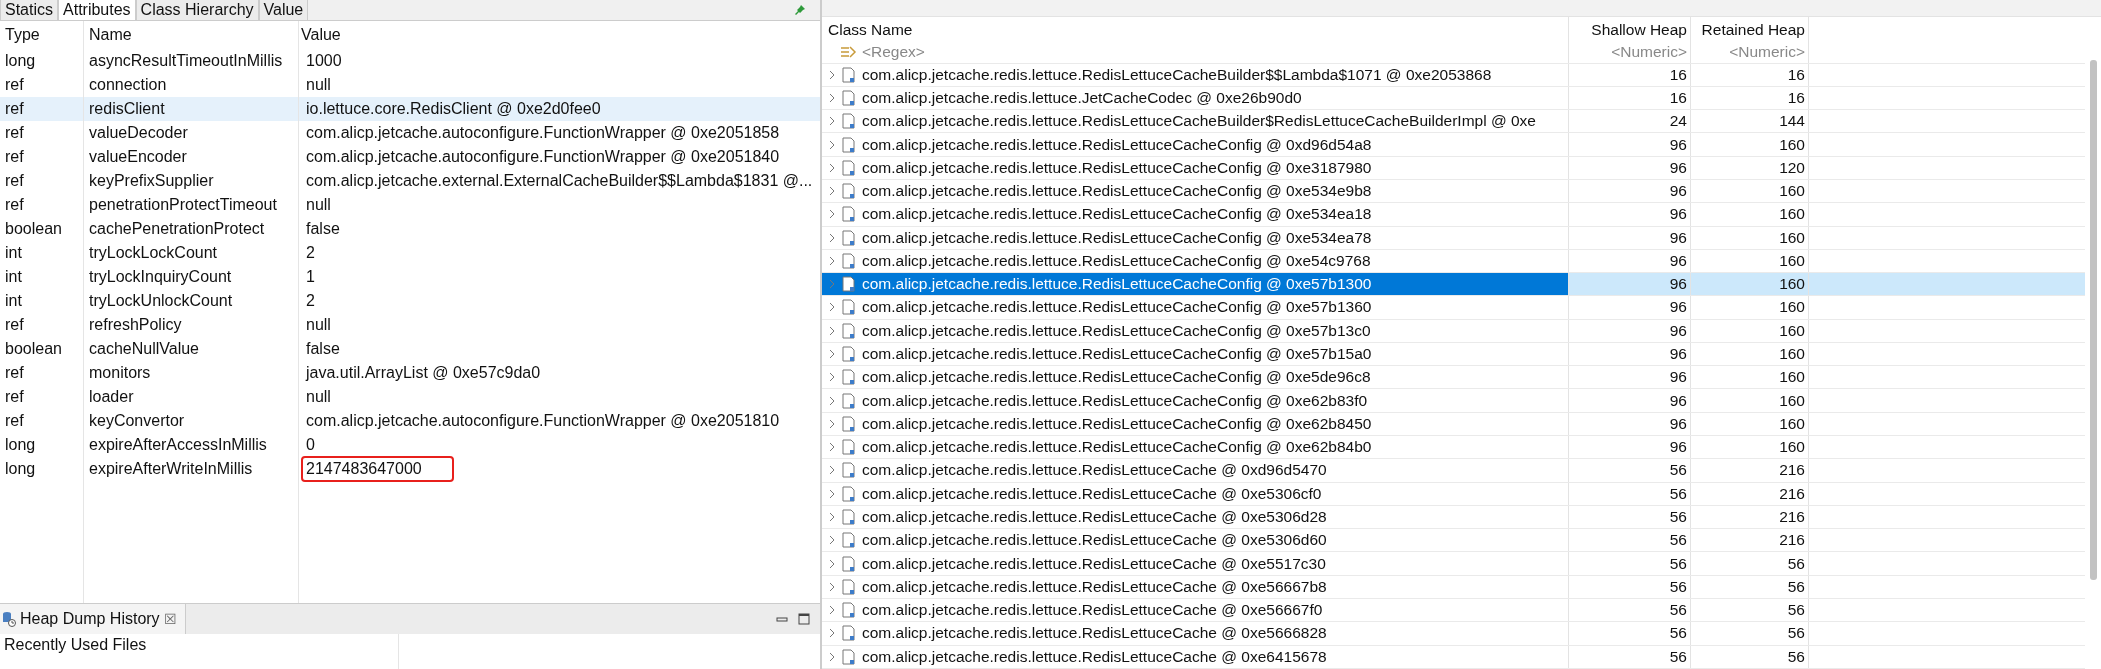 This screenshot has height=669, width=2101. What do you see at coordinates (29, 10) in the screenshot?
I see `inspector-tab: Statics` at bounding box center [29, 10].